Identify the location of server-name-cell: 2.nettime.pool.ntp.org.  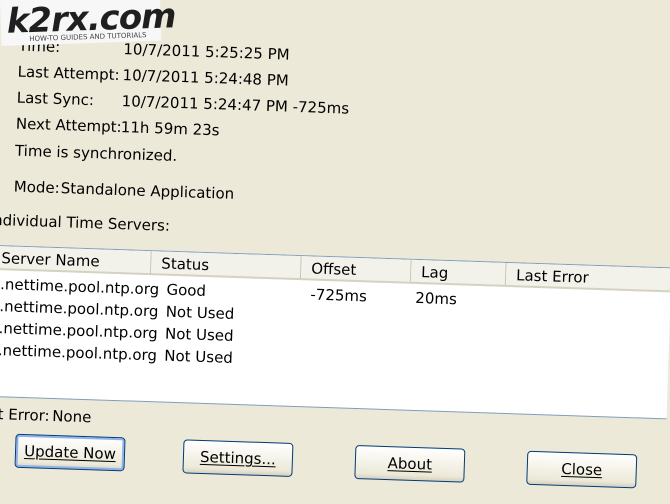
(79, 331).